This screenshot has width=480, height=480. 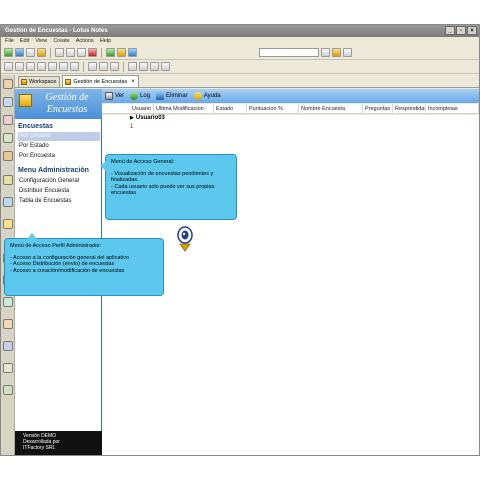 What do you see at coordinates (8, 102) in the screenshot?
I see `calendar-icon` at bounding box center [8, 102].